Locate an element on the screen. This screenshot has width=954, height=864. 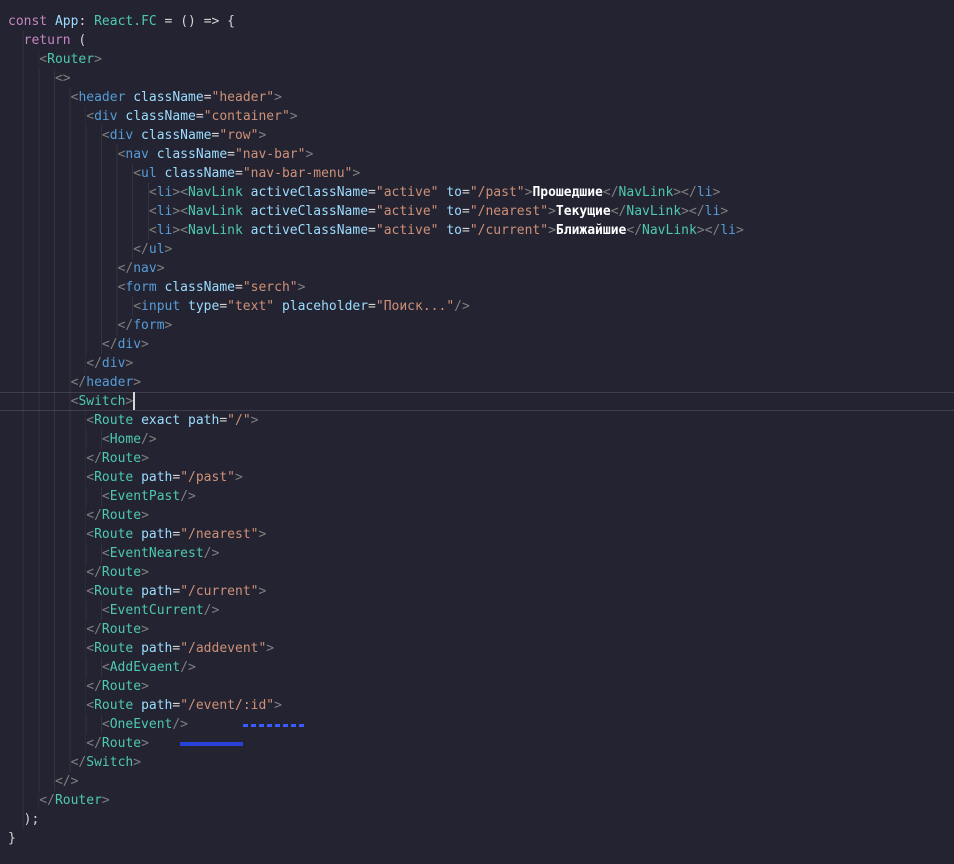
code-line: <EventPast/> is located at coordinates (477, 496).